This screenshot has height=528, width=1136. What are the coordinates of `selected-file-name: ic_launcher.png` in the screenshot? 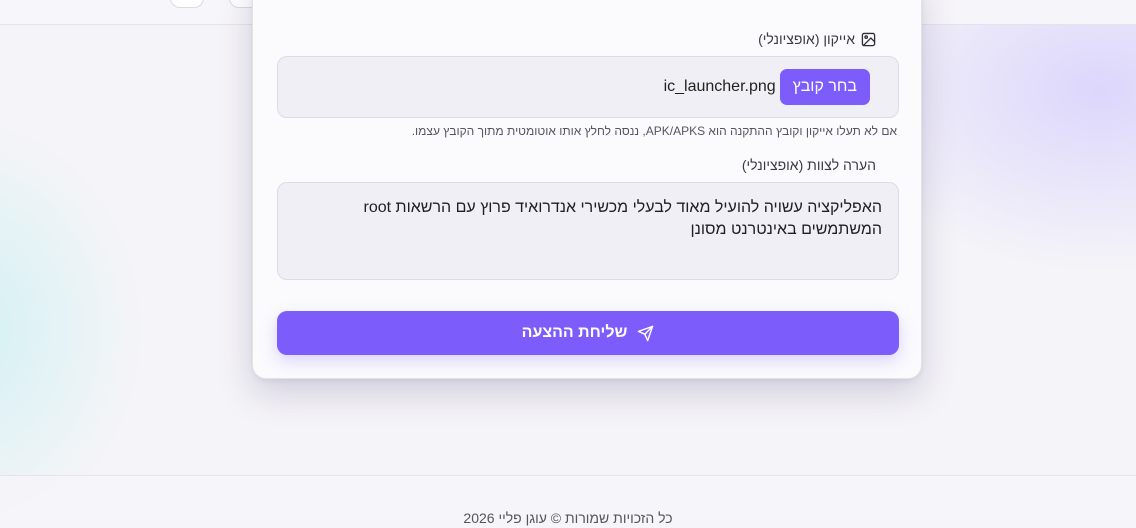 It's located at (719, 86).